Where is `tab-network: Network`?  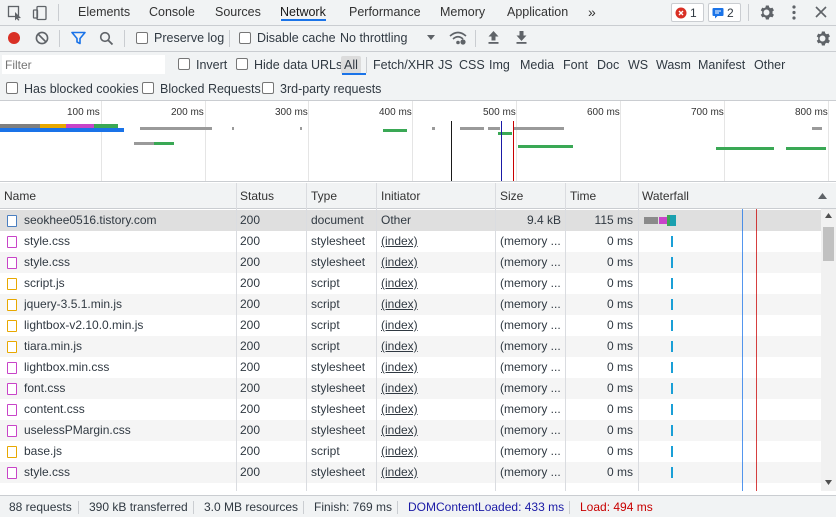 tab-network: Network is located at coordinates (303, 12).